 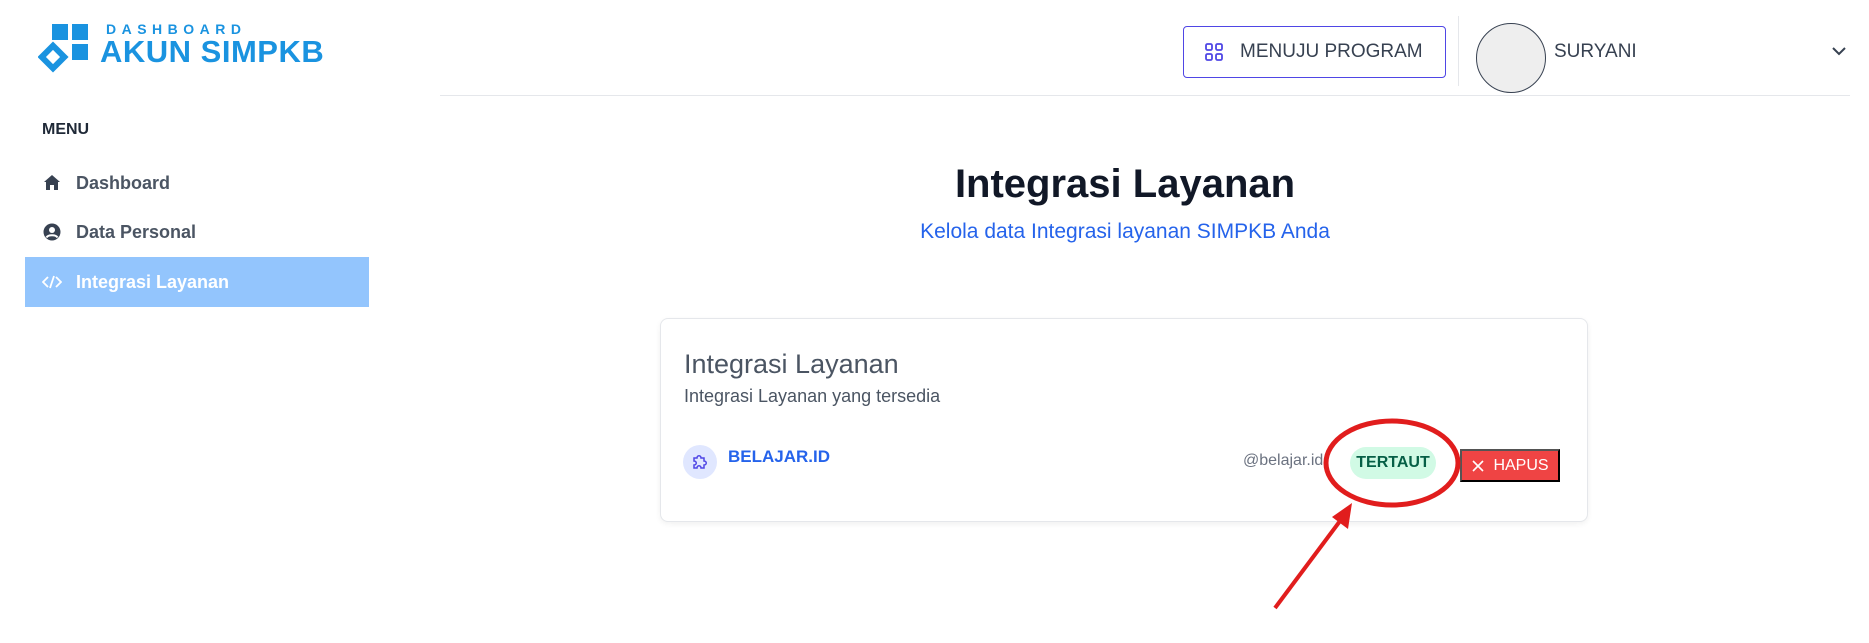 I want to click on menu-heading: MENU, so click(x=66, y=129).